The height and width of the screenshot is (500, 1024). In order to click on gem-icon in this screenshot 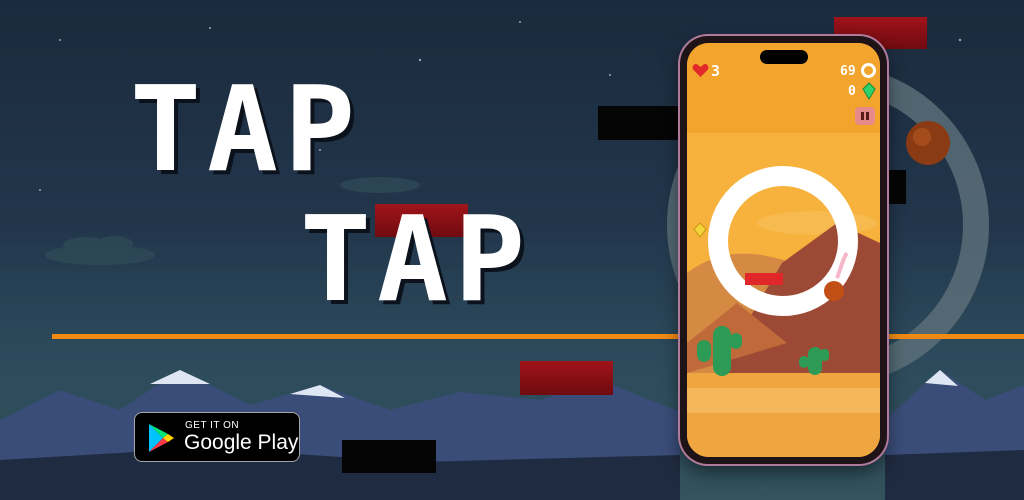, I will do `click(869, 91)`.